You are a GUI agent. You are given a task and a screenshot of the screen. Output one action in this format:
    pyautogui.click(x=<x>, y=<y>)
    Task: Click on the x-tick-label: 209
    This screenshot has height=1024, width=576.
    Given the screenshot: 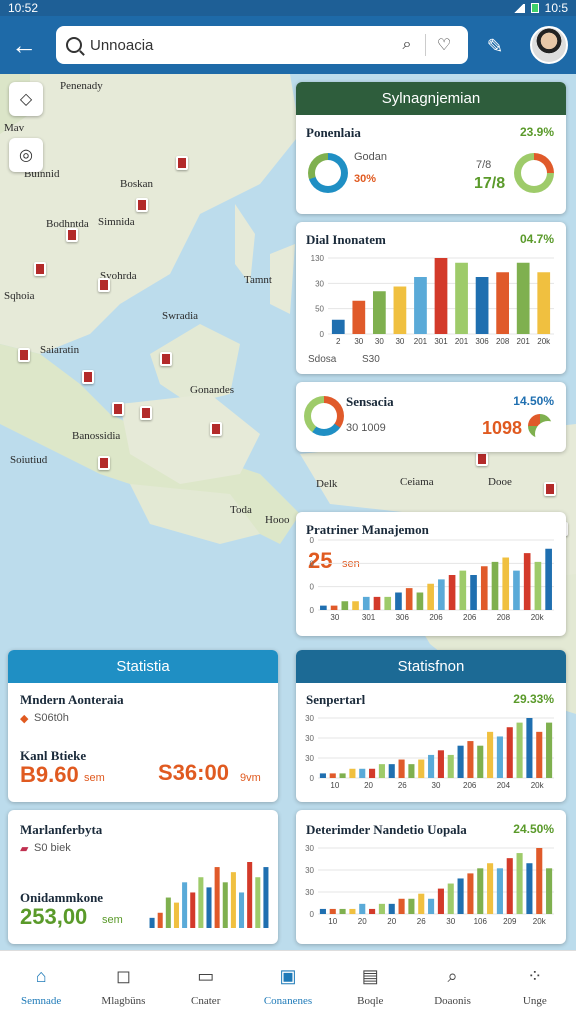 What is the action you would take?
    pyautogui.click(x=510, y=921)
    